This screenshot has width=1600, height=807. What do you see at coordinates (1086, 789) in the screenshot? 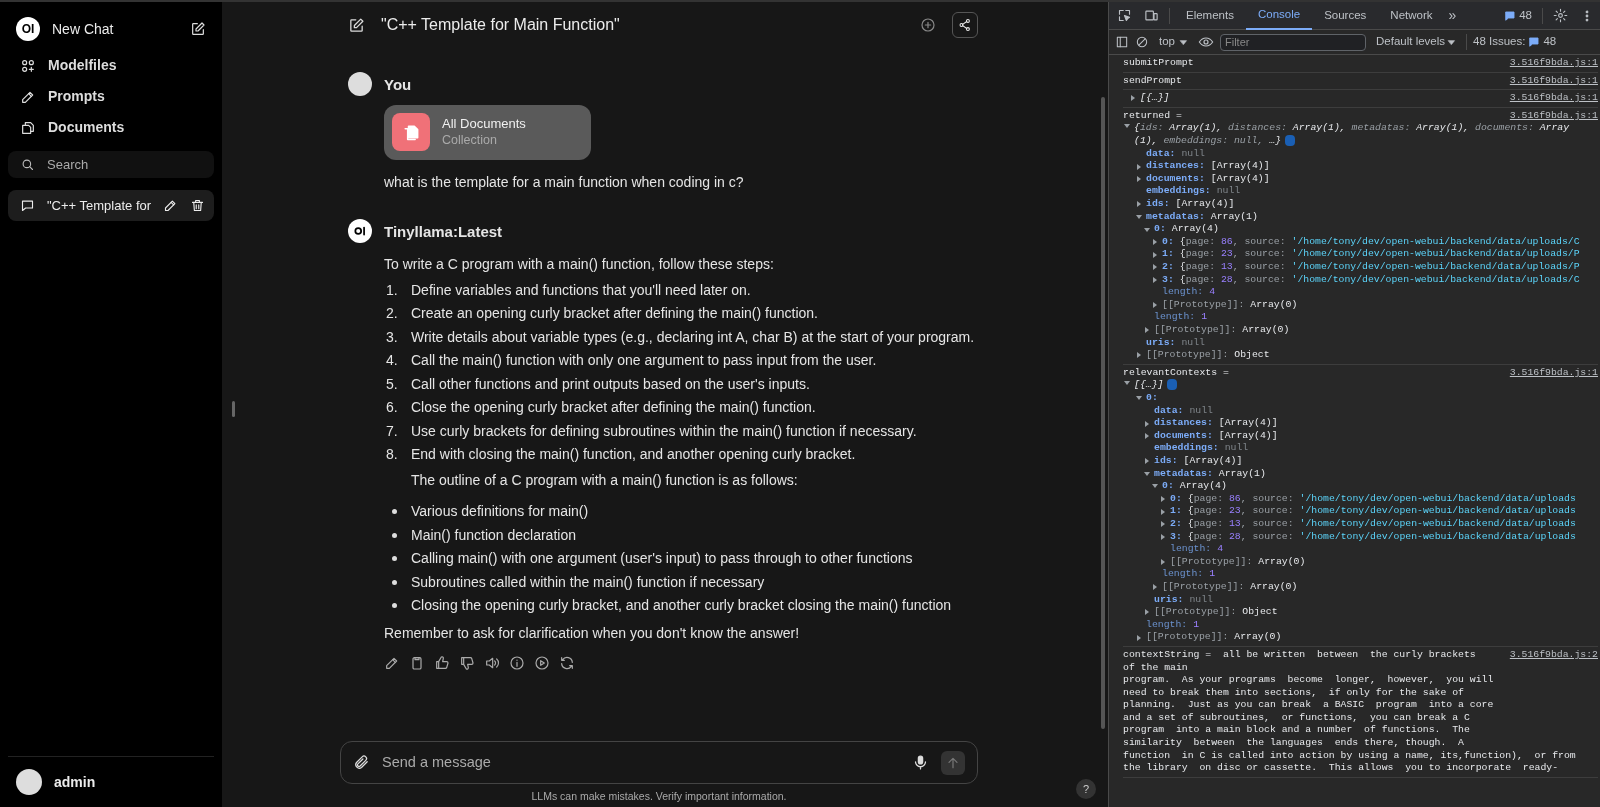
I see `help-button: ?` at bounding box center [1086, 789].